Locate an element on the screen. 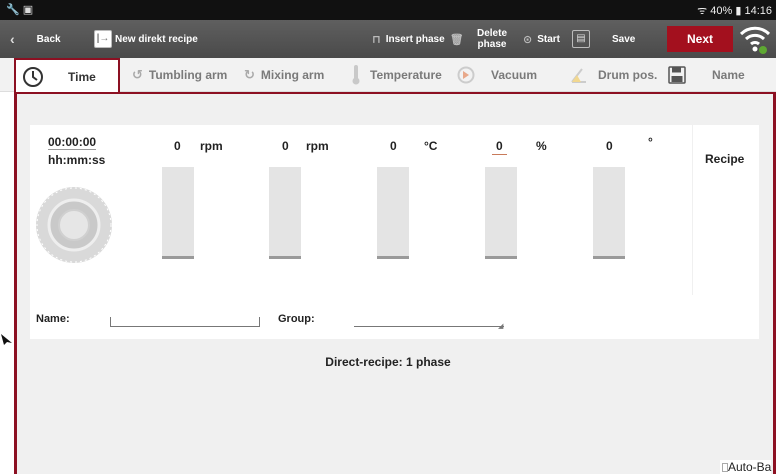 The image size is (776, 474). tab-name-label: Name is located at coordinates (728, 75).